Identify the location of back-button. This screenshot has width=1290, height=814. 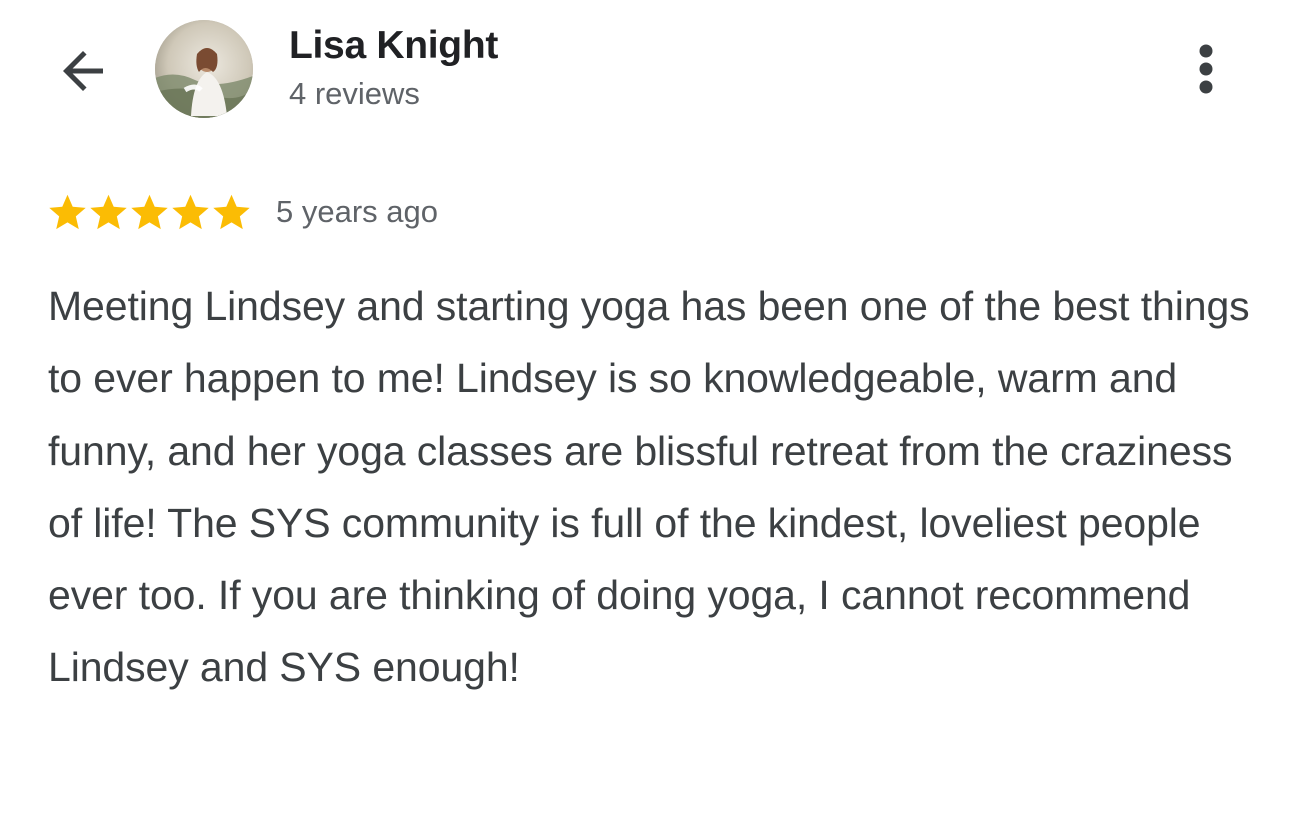
(83, 71).